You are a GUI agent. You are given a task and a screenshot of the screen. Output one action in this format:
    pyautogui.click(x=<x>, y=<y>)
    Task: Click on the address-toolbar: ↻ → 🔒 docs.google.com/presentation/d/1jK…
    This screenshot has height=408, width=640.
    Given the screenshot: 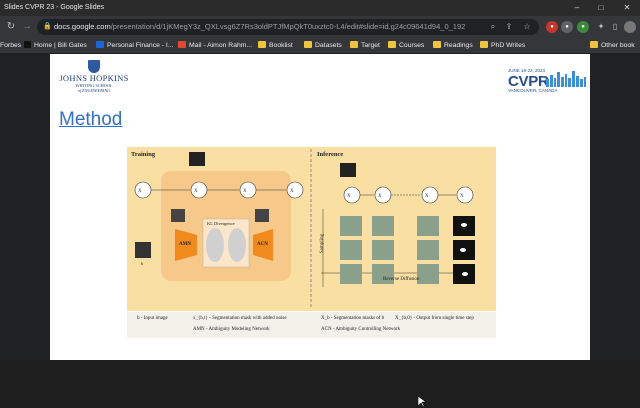 What is the action you would take?
    pyautogui.click(x=320, y=27)
    